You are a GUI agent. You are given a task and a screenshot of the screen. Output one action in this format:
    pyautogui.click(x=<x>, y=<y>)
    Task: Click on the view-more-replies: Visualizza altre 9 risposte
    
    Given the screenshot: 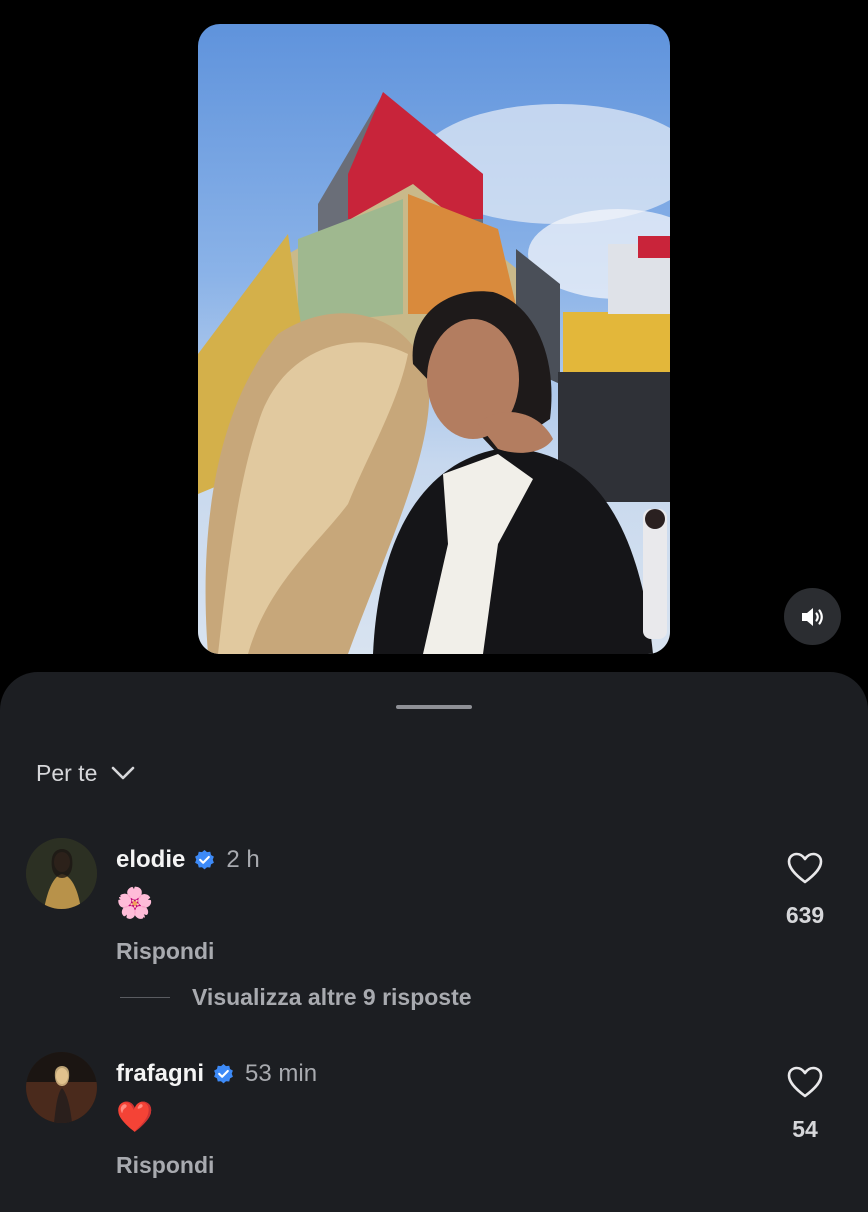 What is the action you would take?
    pyautogui.click(x=296, y=997)
    